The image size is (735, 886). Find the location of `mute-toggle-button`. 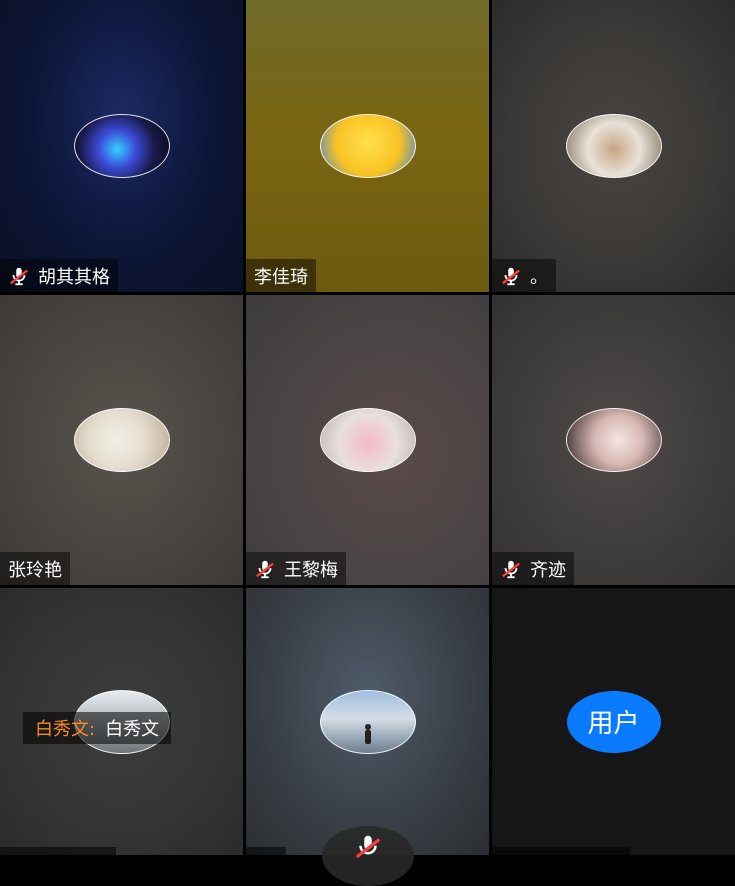

mute-toggle-button is located at coordinates (368, 856).